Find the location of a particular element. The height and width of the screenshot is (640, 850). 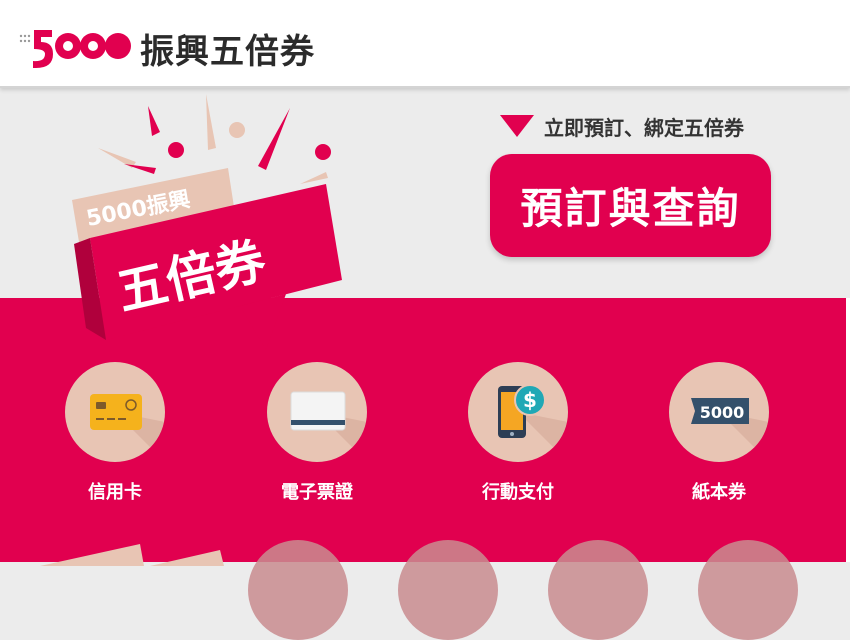

method-label: 行動支付 is located at coordinates (518, 492).